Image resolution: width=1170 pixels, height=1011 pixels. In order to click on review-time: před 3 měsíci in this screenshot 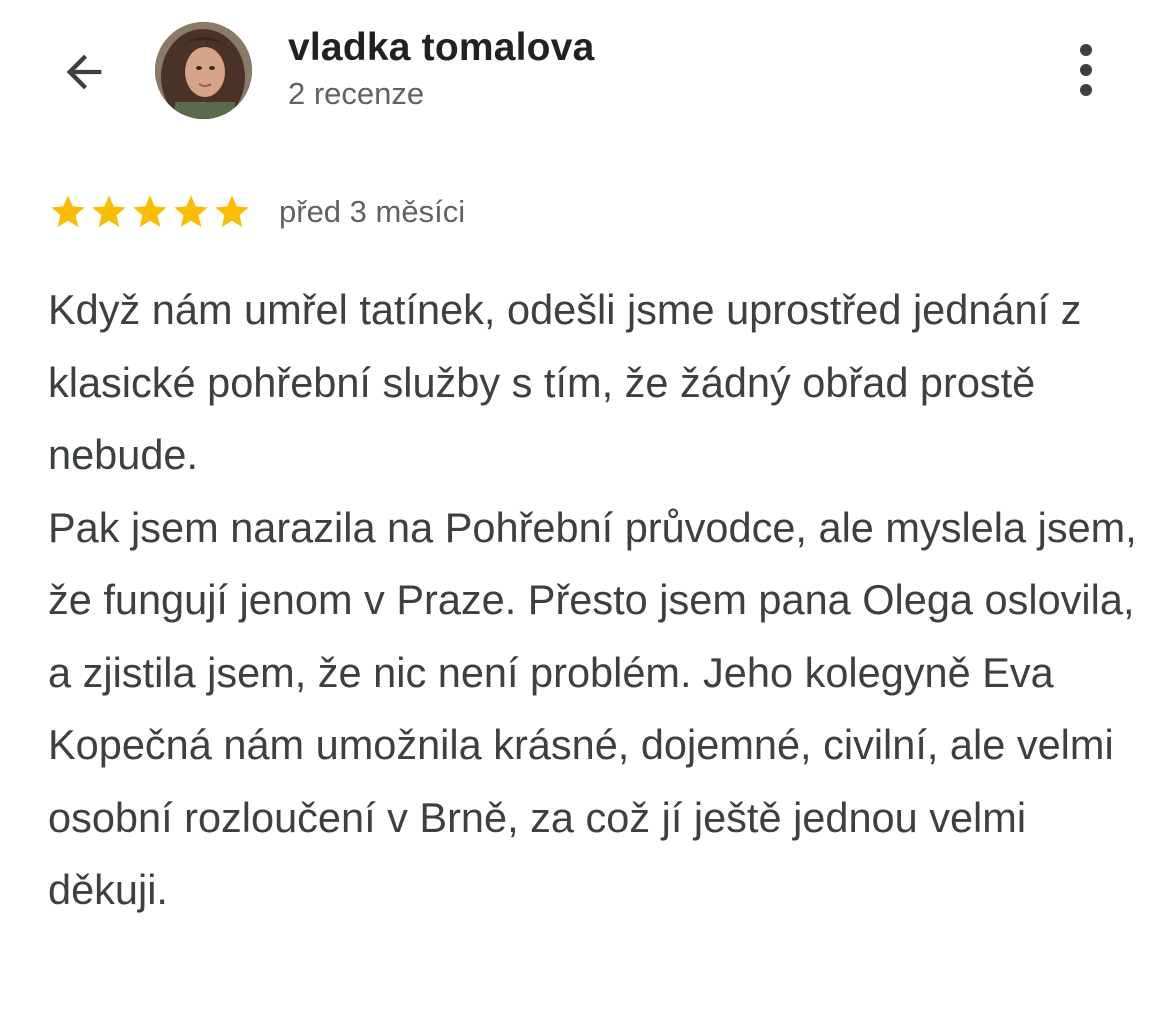, I will do `click(372, 211)`.